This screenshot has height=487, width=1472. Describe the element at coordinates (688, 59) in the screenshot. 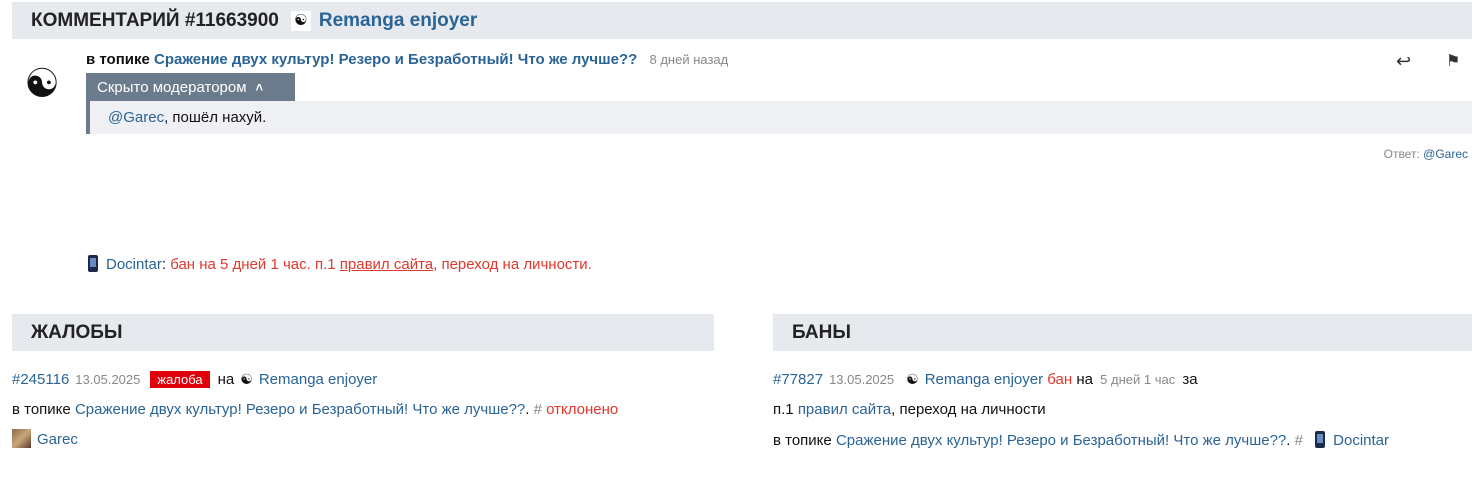

I see `comment-time: 8 дней назад` at that location.